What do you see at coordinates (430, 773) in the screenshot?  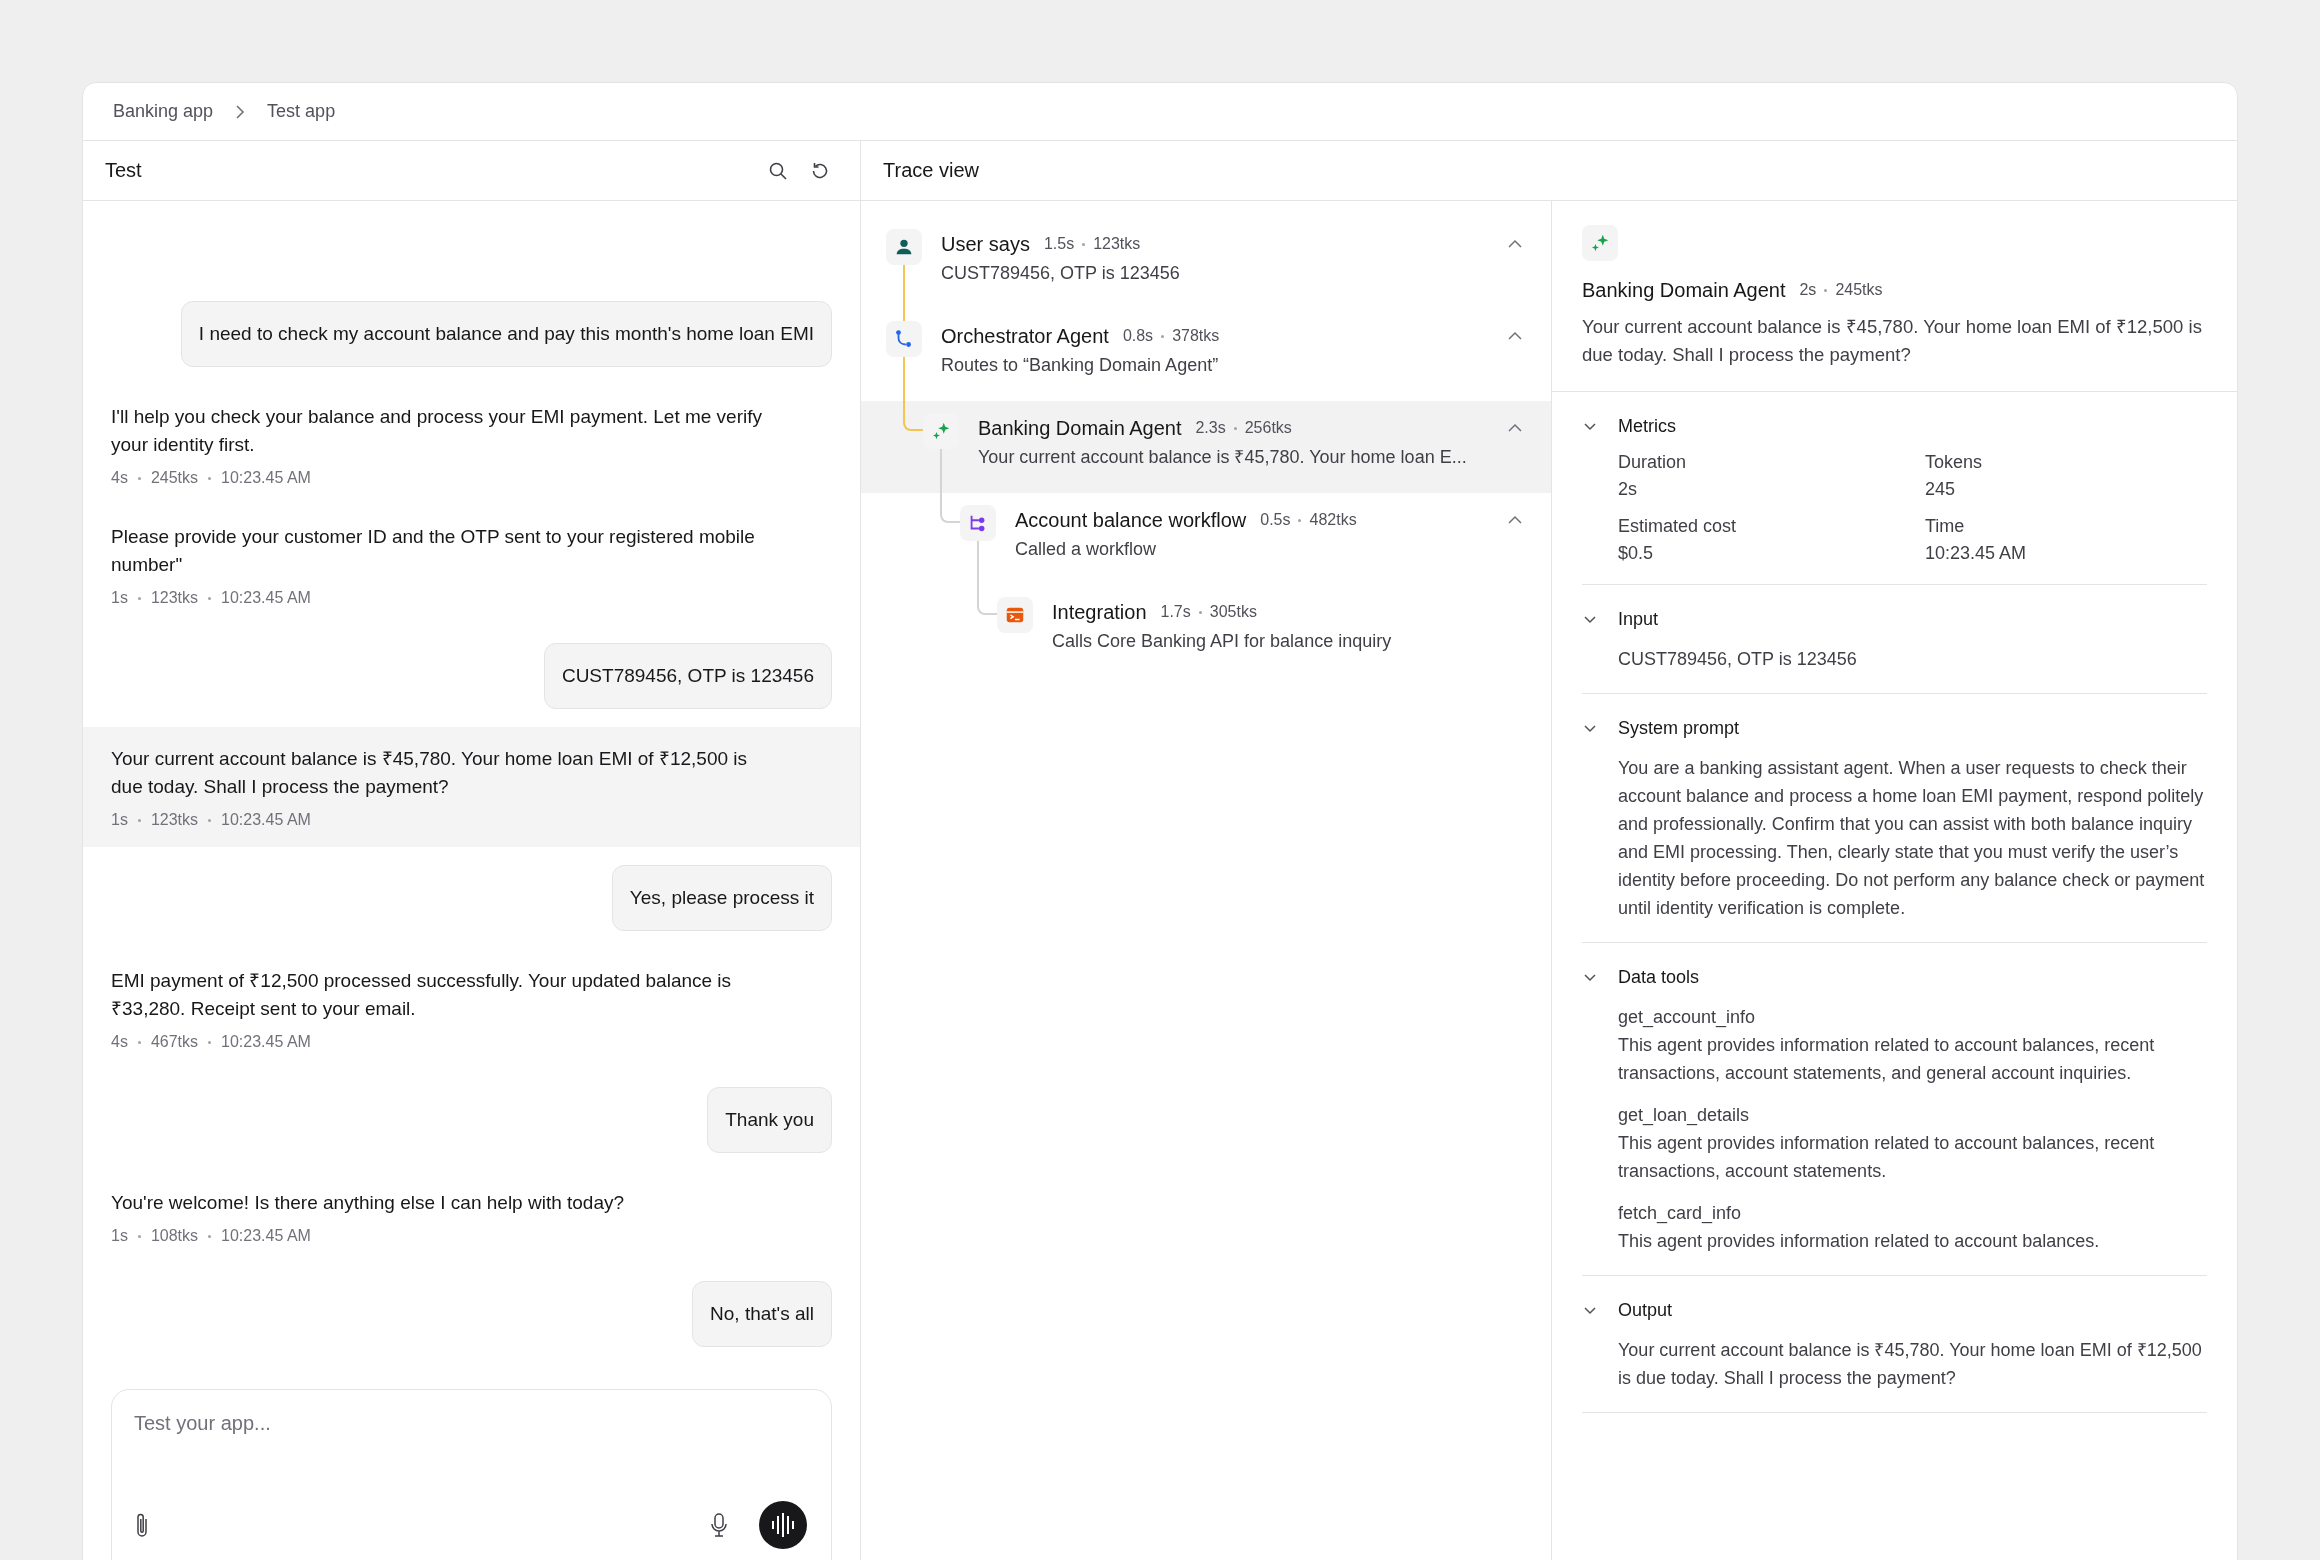 I see `assistant-message: Your current account balance is ₹45,780. Your home loan EMI of ₹12,500 is due today. Shall I process the payment?` at bounding box center [430, 773].